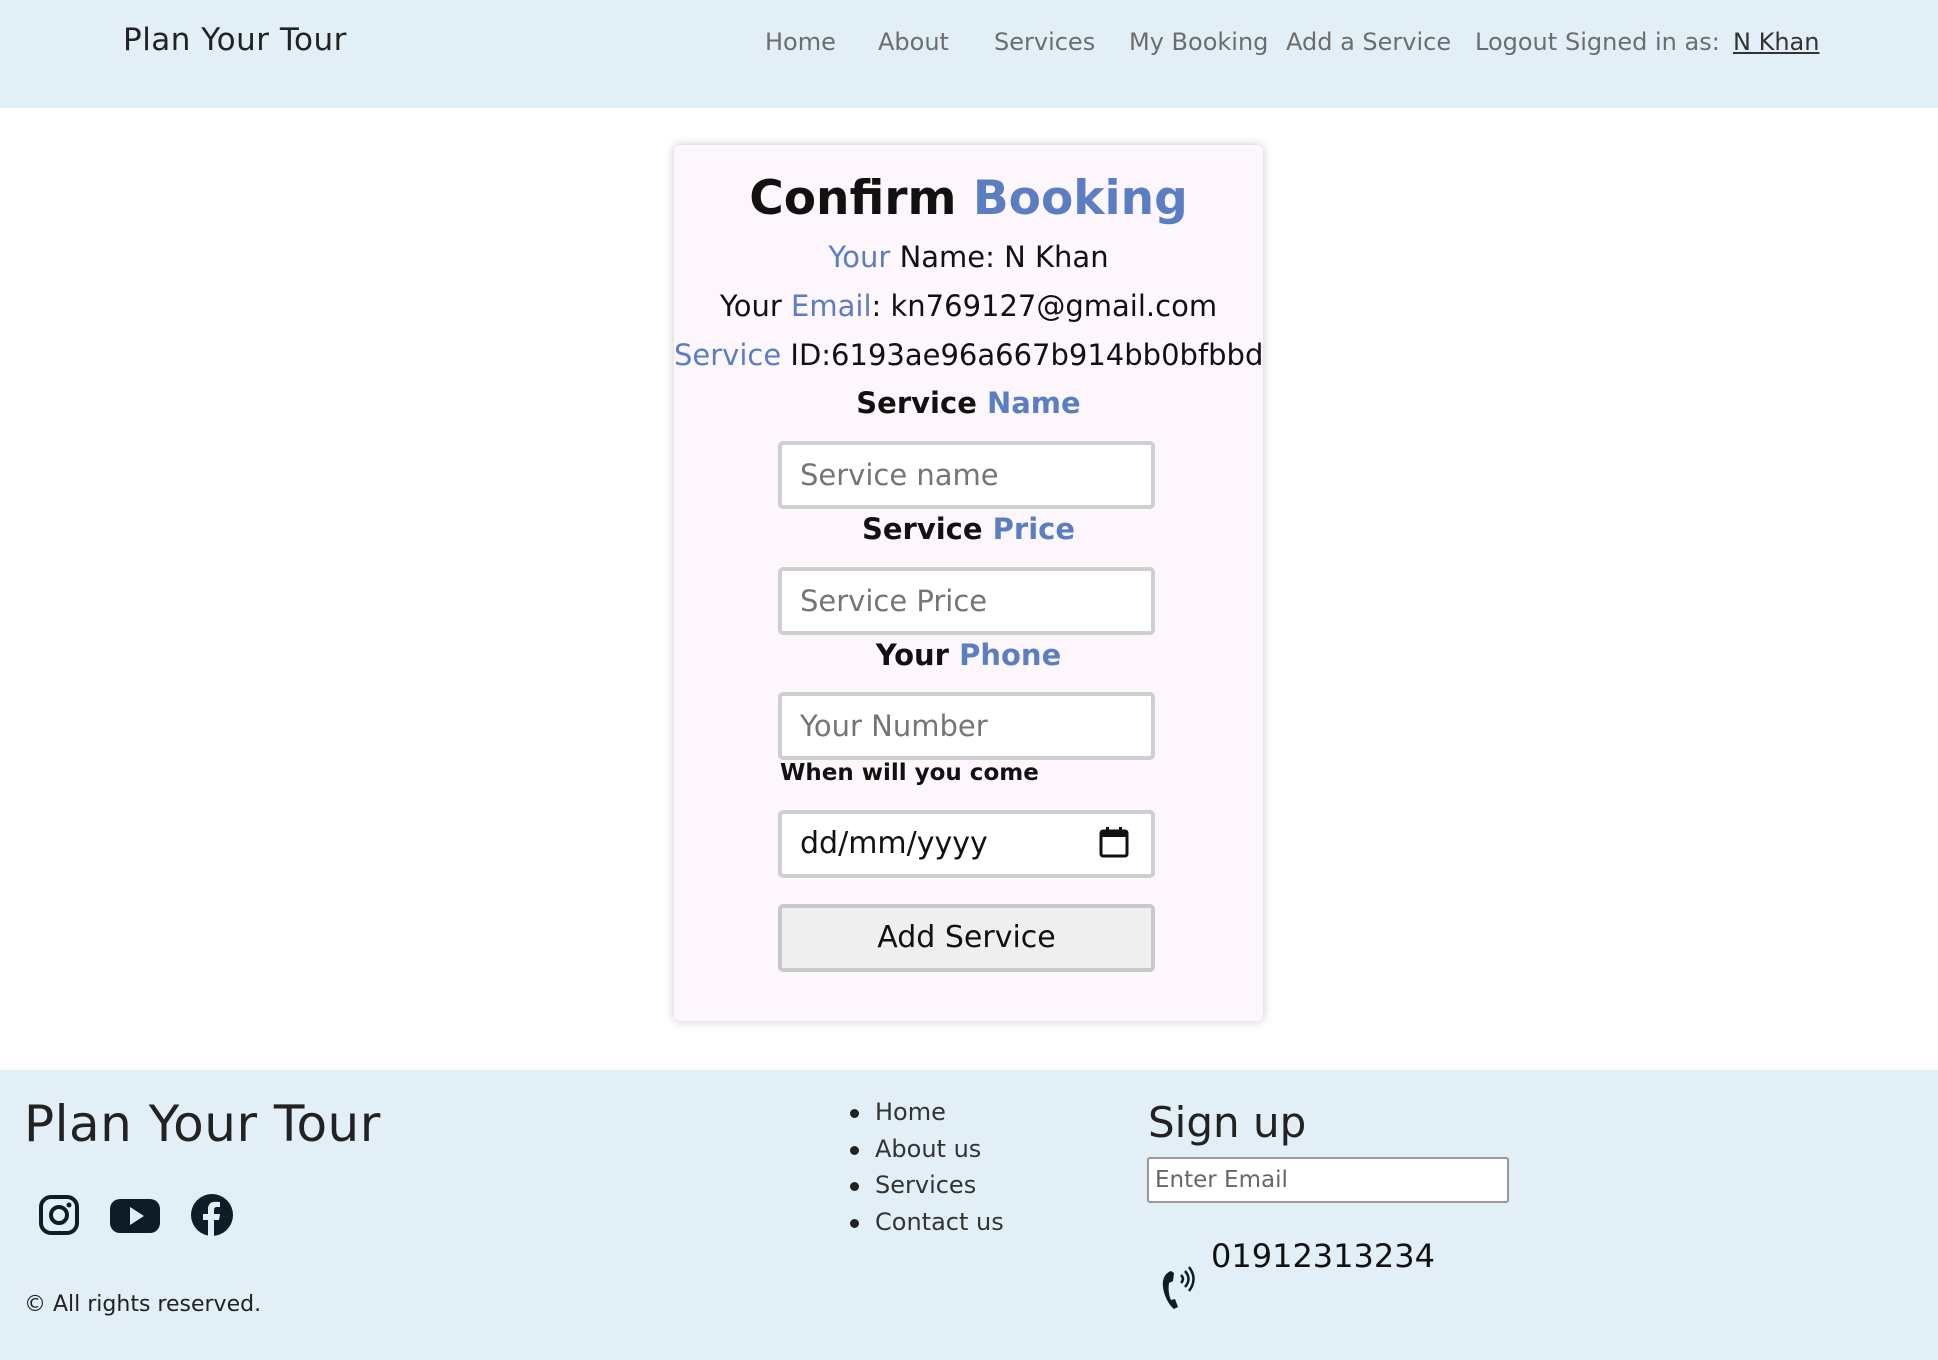  I want to click on service-price-label-accent: Price, so click(1034, 529).